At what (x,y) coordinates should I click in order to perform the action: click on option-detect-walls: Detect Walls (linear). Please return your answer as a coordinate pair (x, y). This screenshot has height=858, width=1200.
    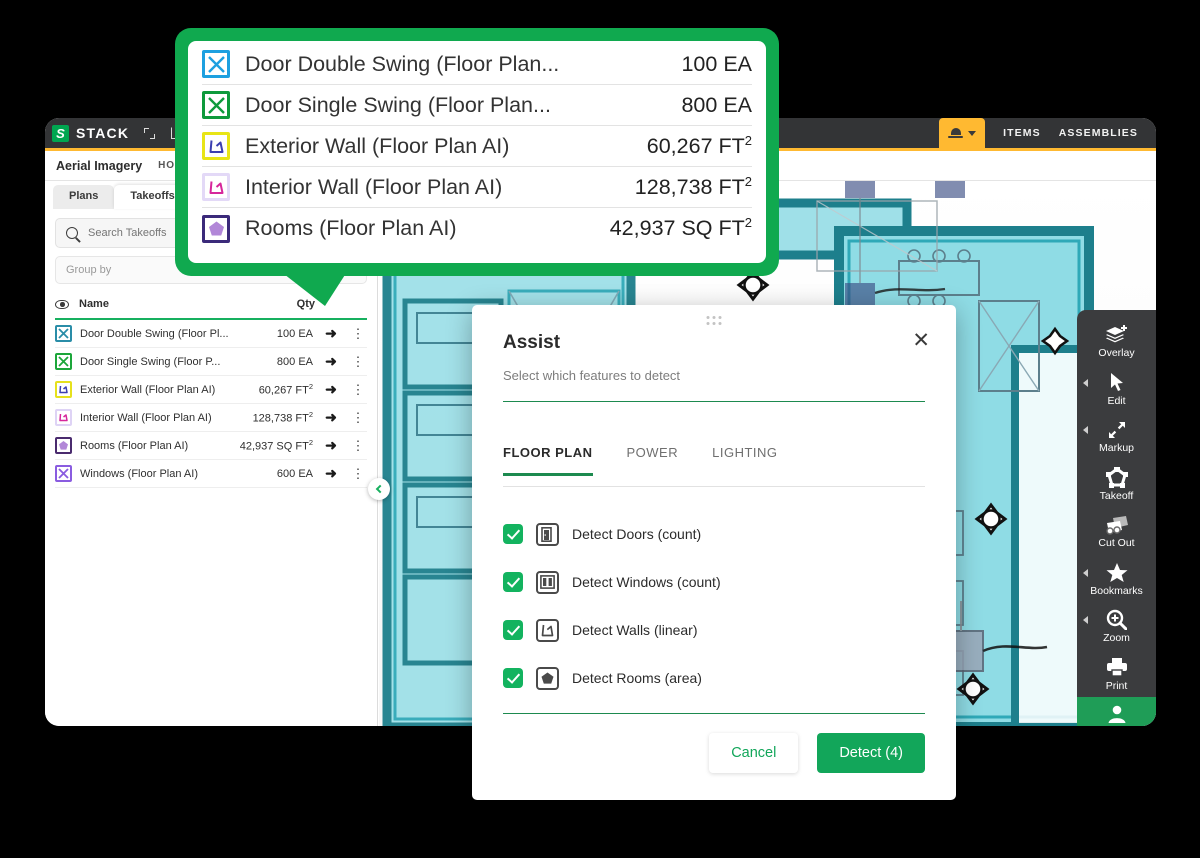
    Looking at the image, I should click on (714, 630).